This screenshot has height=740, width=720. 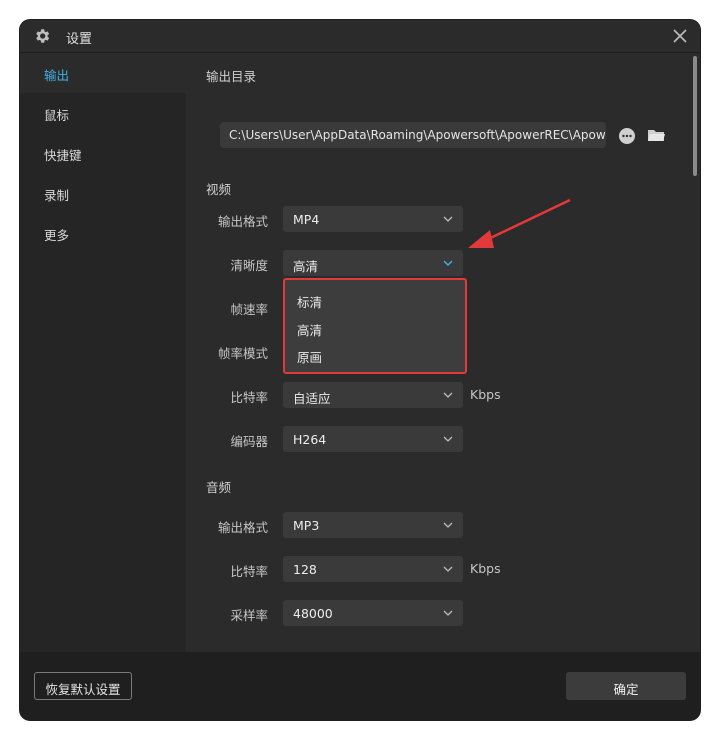 What do you see at coordinates (310, 302) in the screenshot?
I see `quality-option-label: 标清` at bounding box center [310, 302].